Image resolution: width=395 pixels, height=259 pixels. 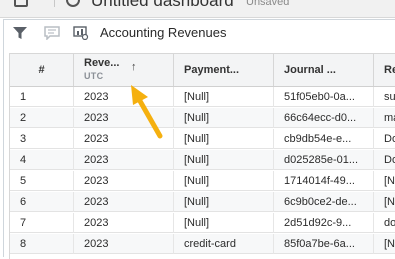 I want to click on refresh-icon, so click(x=73, y=3).